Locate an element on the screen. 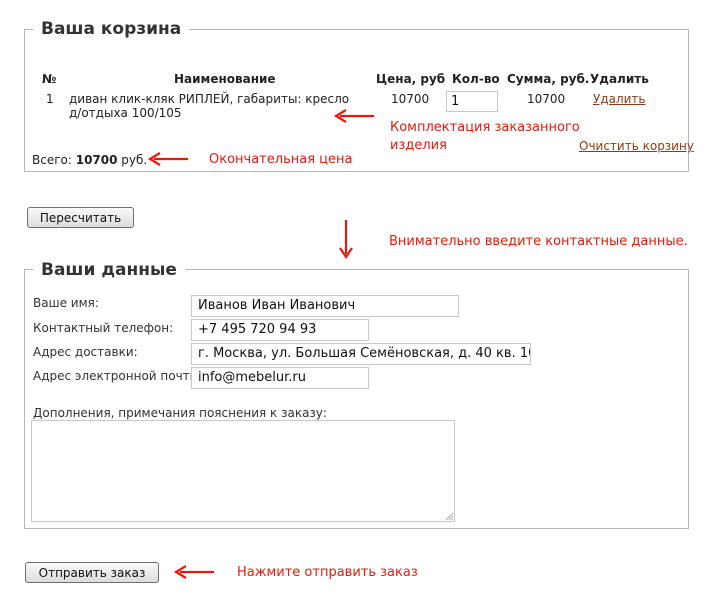 The height and width of the screenshot is (612, 720). annotation-submit: Нажмите отправить заказ is located at coordinates (327, 572).